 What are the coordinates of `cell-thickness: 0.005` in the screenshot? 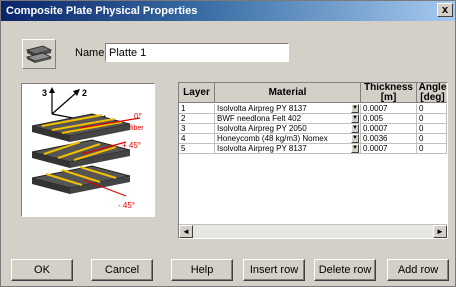 It's located at (389, 119).